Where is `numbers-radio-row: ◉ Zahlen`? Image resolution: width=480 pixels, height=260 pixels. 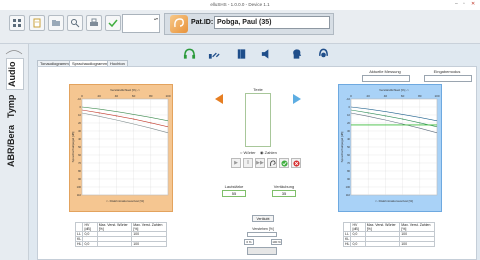 numbers-radio-row: ◉ Zahlen is located at coordinates (268, 152).